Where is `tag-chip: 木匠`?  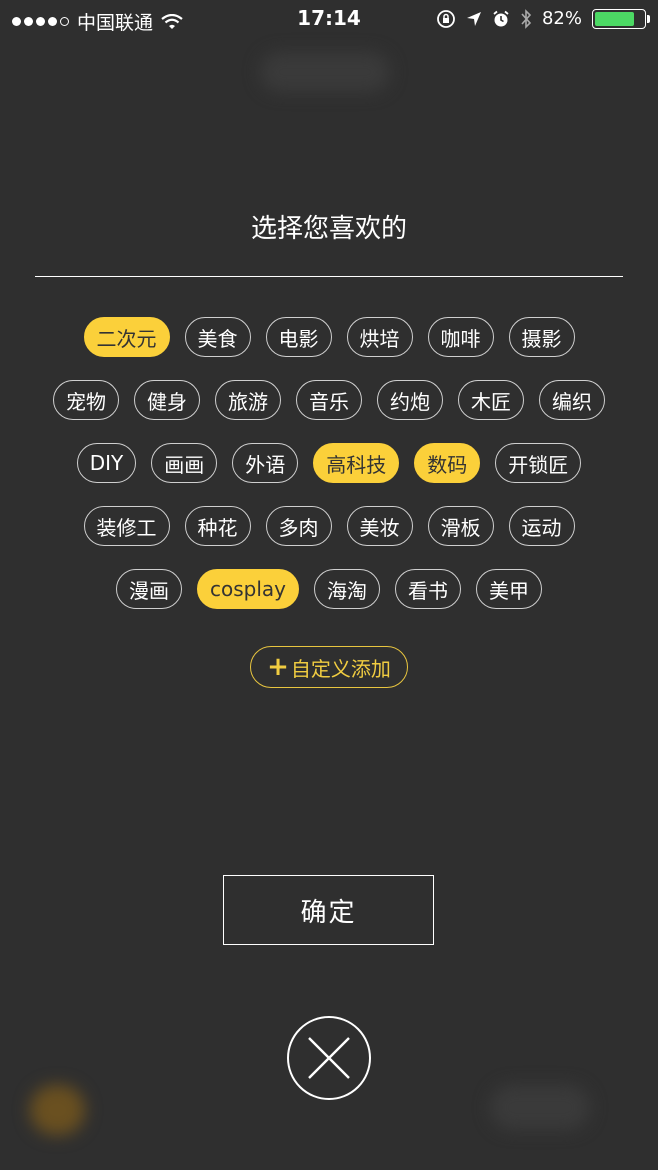
tag-chip: 木匠 is located at coordinates (491, 400).